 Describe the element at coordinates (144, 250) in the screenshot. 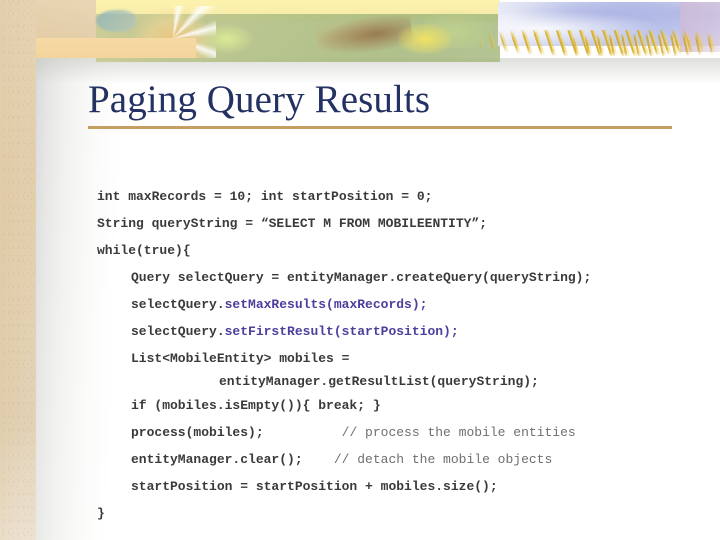

I see `code-text: while(true){` at that location.